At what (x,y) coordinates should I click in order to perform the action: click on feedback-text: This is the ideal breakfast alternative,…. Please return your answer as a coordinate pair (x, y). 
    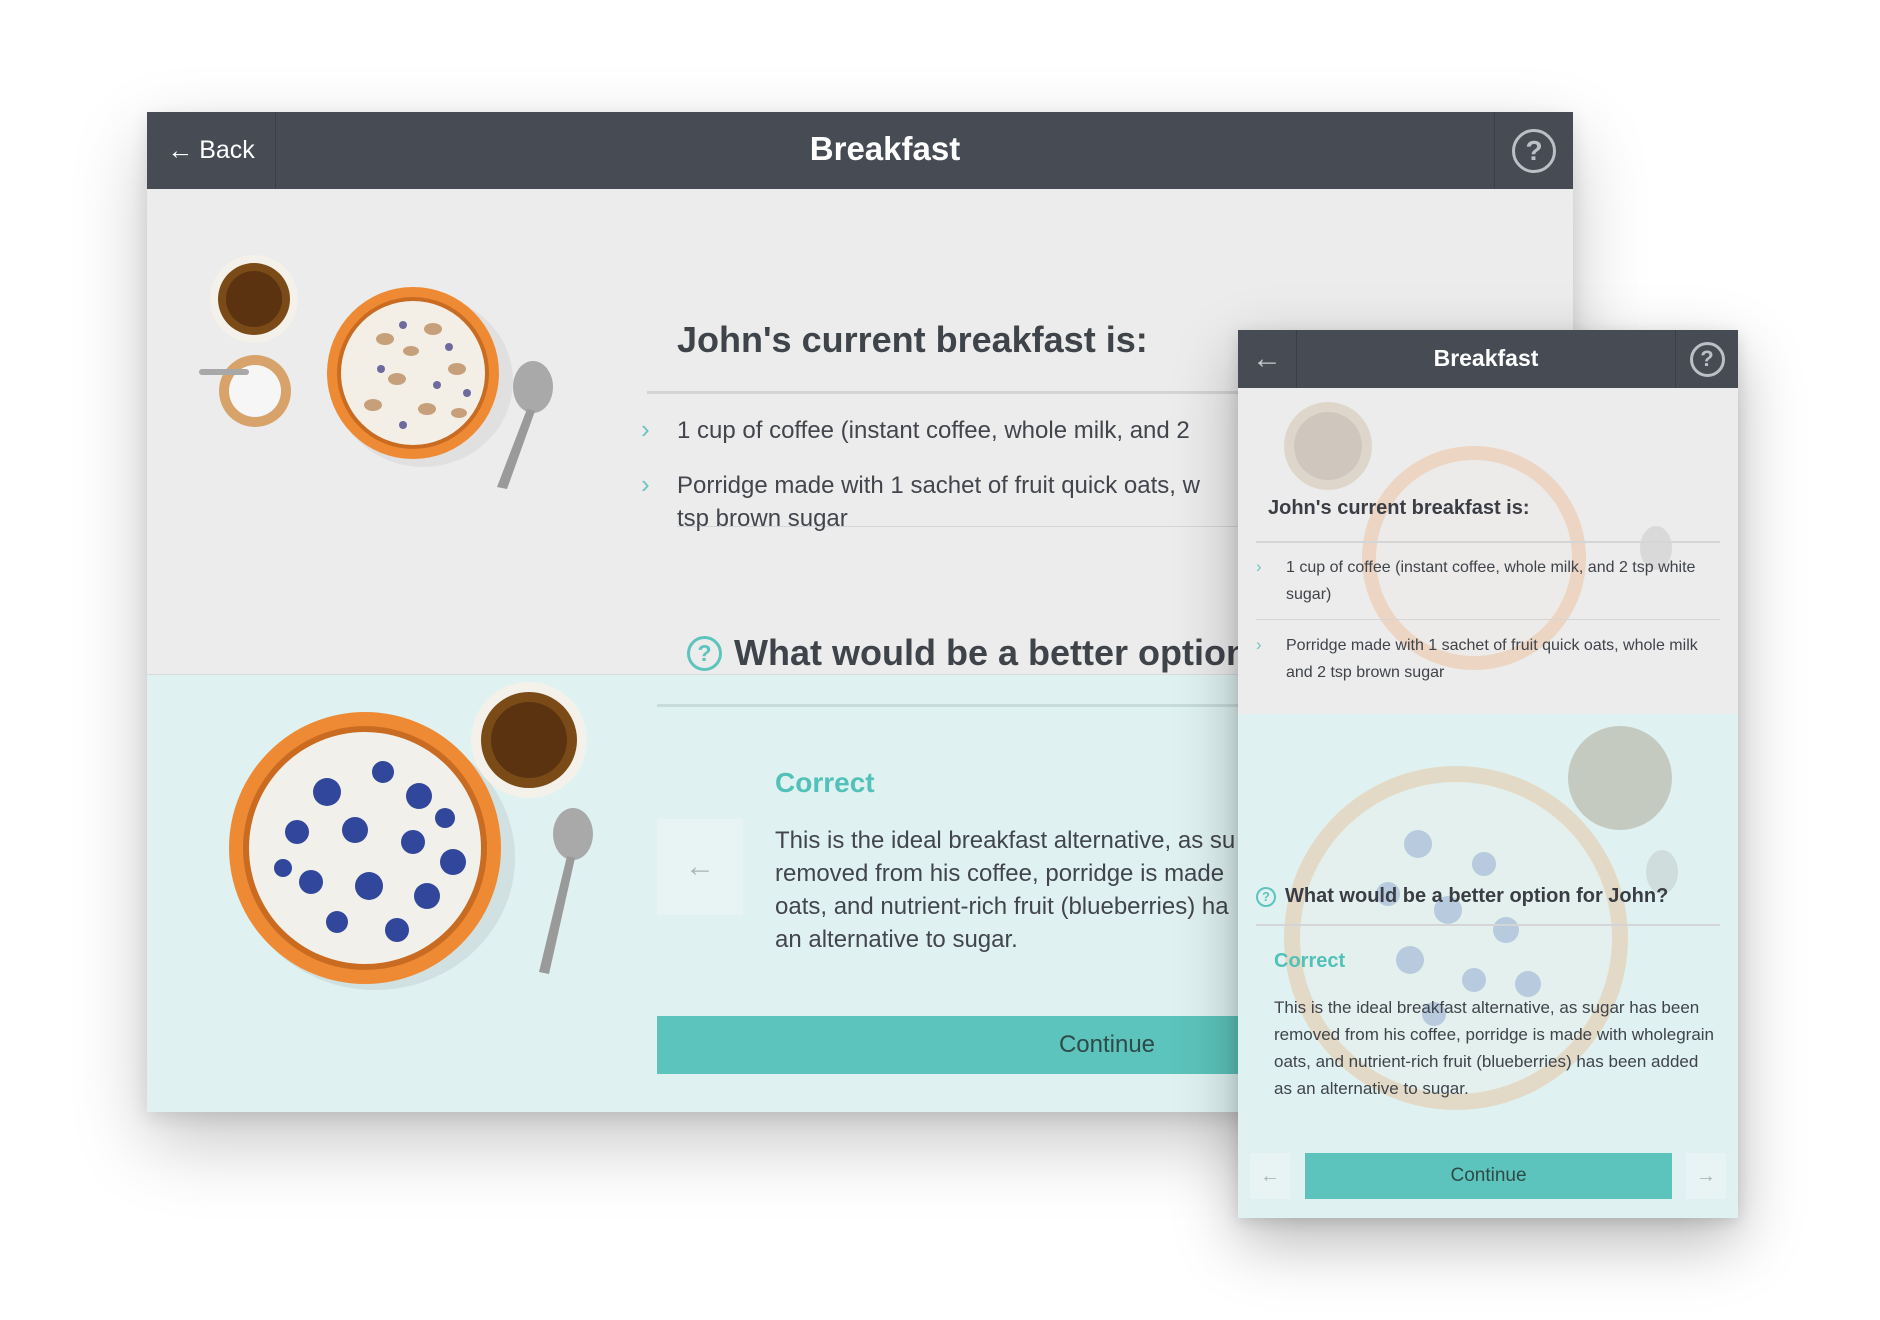
    Looking at the image, I should click on (1494, 1048).